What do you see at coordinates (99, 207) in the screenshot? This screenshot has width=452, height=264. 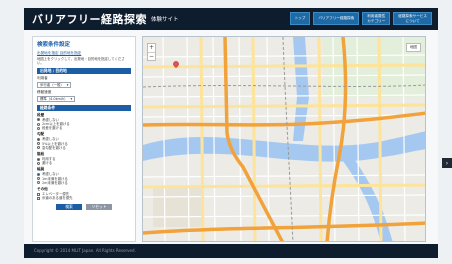 I see `reset-button: リセット` at bounding box center [99, 207].